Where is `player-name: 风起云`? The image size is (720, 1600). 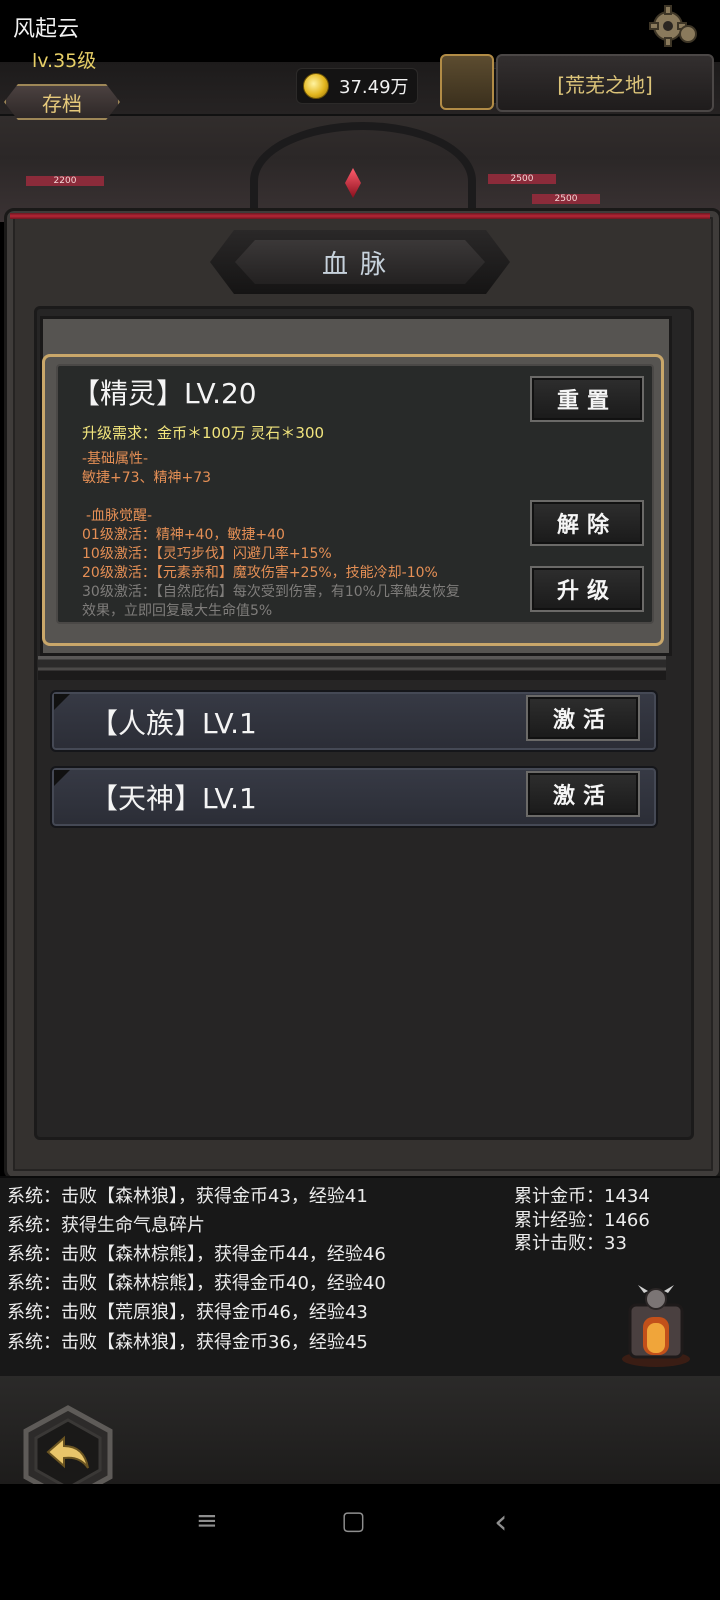
player-name: 风起云 is located at coordinates (46, 29).